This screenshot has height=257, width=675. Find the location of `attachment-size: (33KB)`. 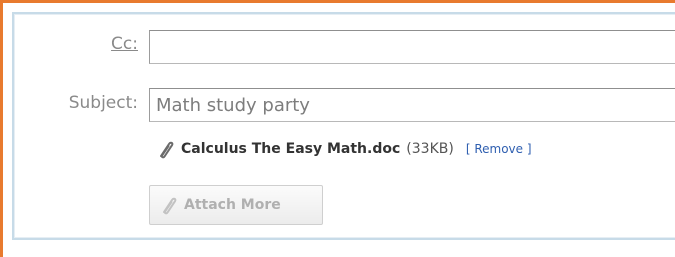

attachment-size: (33KB) is located at coordinates (430, 149).